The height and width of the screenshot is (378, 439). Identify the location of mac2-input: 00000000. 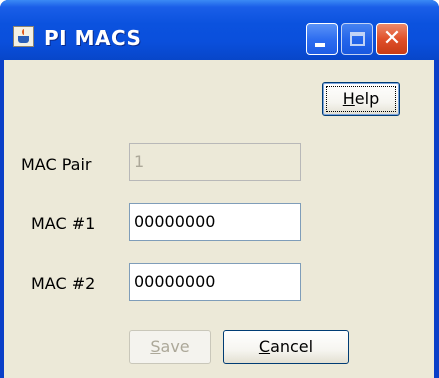
(215, 282).